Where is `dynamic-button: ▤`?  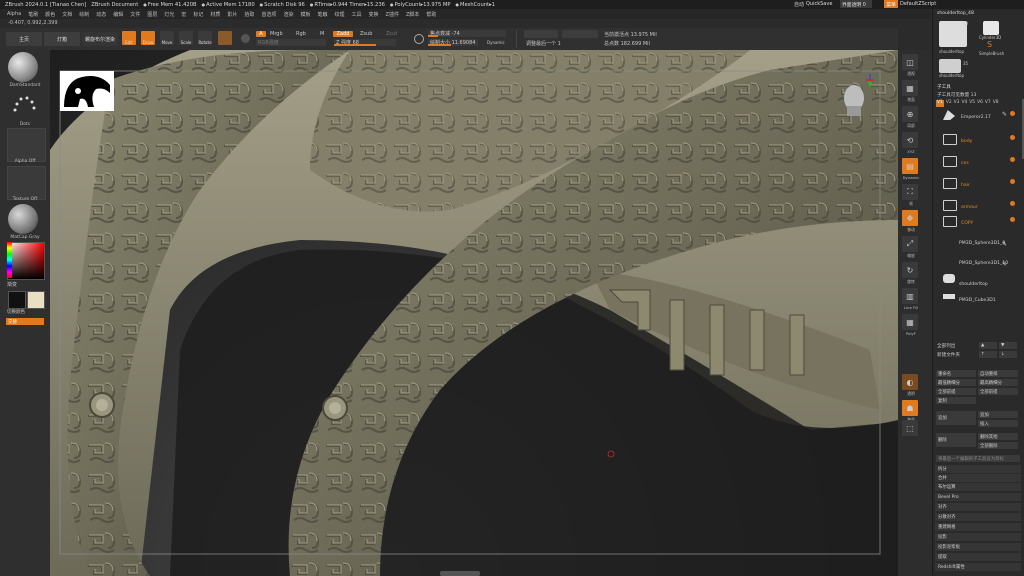
dynamic-button: ▤ is located at coordinates (910, 166).